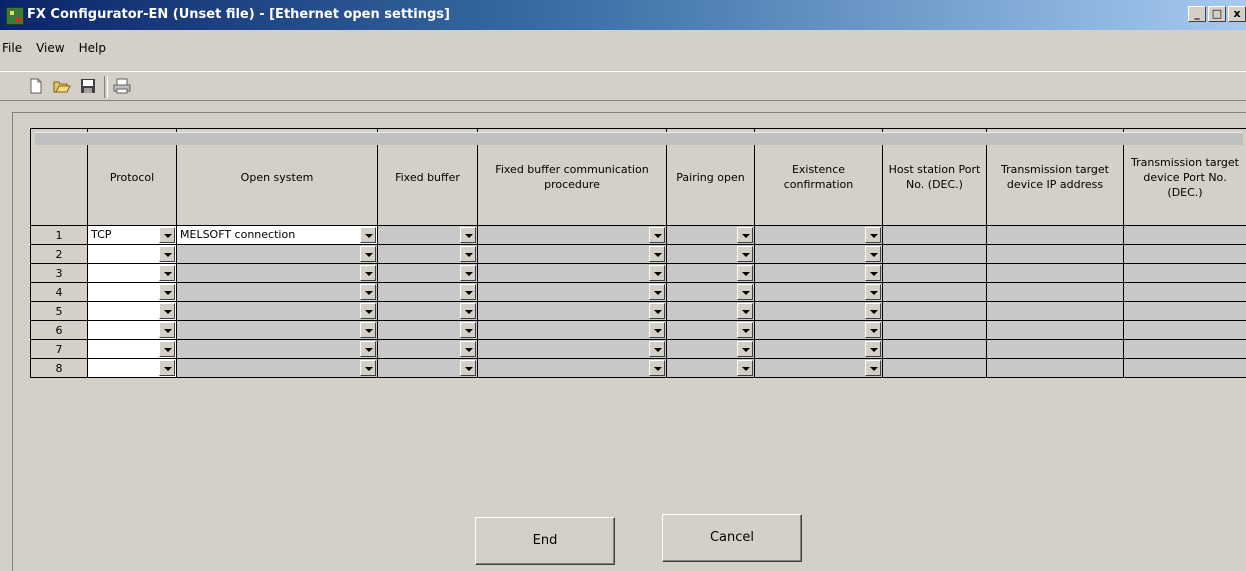 This screenshot has height=571, width=1246. What do you see at coordinates (732, 538) in the screenshot?
I see `cancel-button: Cancel` at bounding box center [732, 538].